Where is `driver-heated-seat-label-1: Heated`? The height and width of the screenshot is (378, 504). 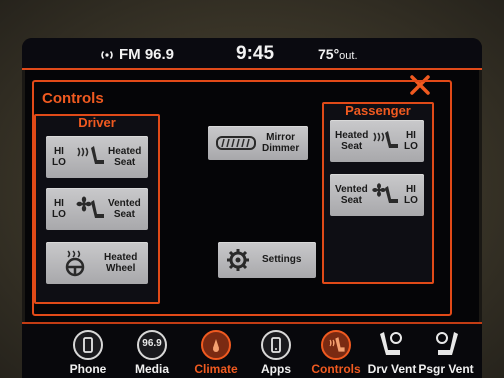
driver-heated-seat-label-1: Heated is located at coordinates (125, 151).